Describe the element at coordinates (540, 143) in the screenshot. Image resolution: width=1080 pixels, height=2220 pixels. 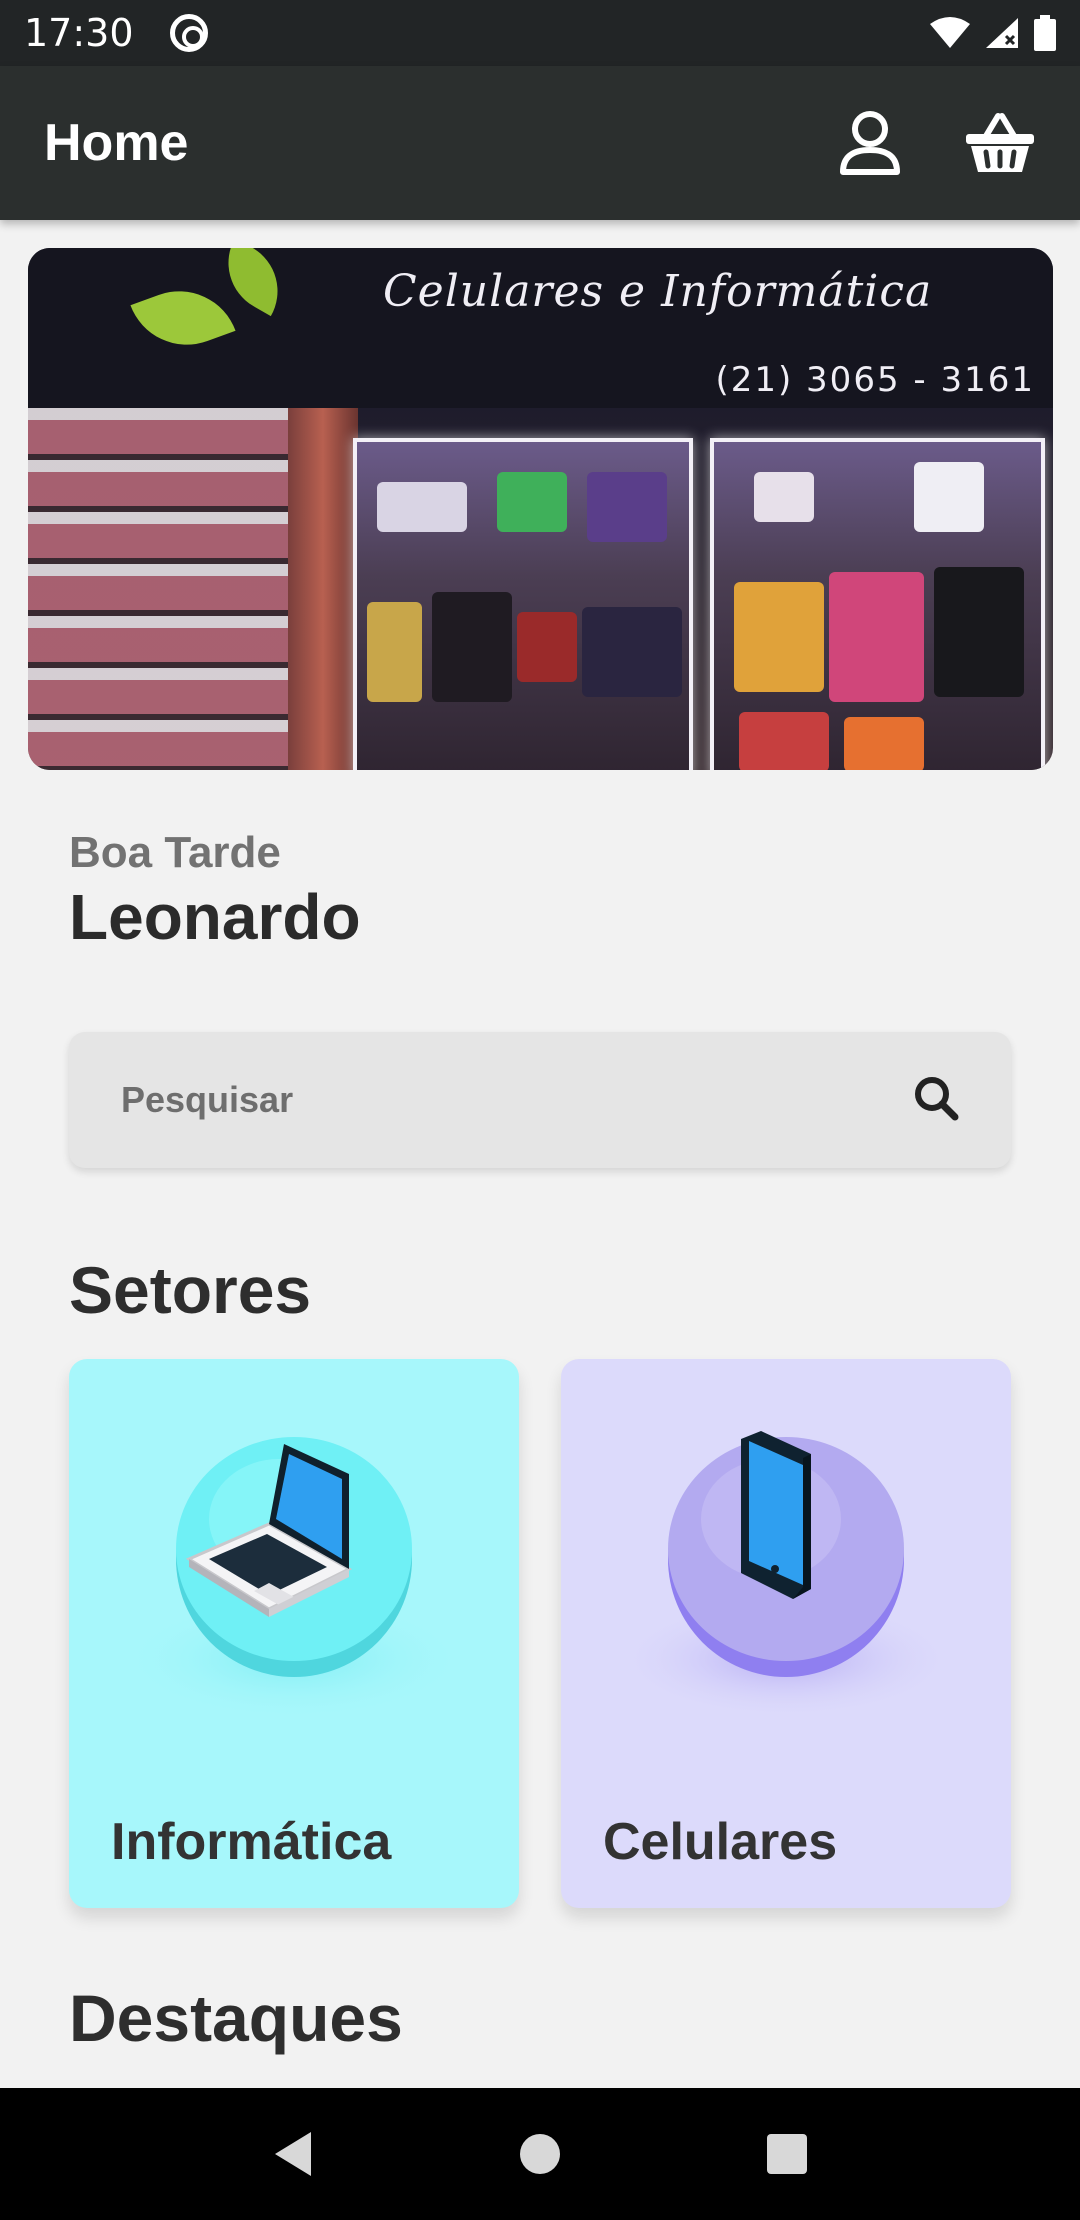
I see `app-bar: Home` at that location.